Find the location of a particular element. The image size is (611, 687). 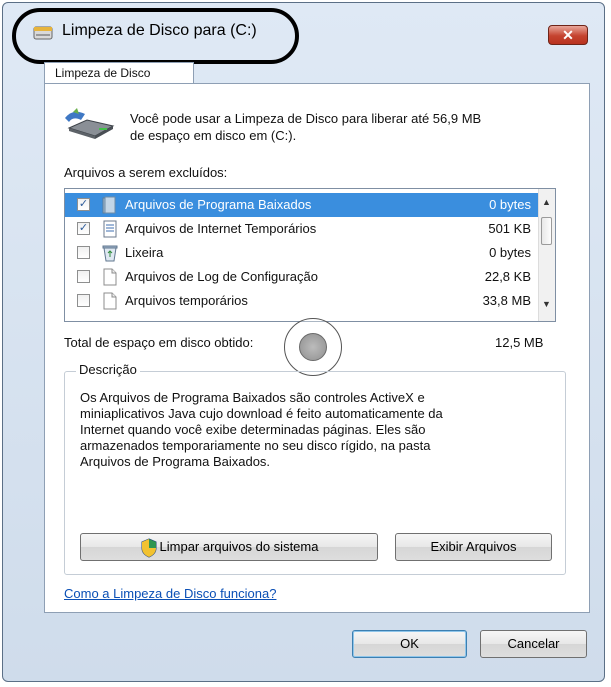

close-icon: ✕ is located at coordinates (568, 35).